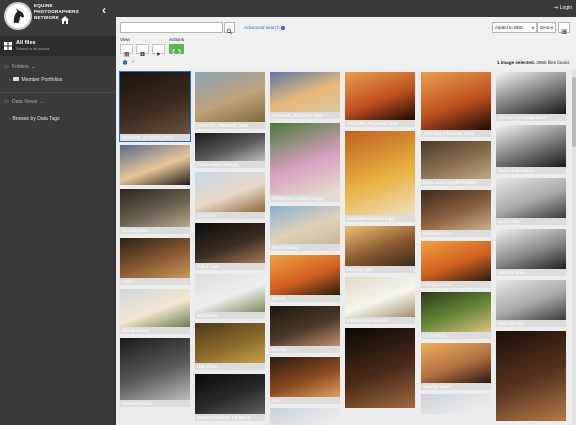 The image size is (576, 425). Describe the element at coordinates (264, 27) in the screenshot. I see `advanced-search-link: Advanced search` at that location.